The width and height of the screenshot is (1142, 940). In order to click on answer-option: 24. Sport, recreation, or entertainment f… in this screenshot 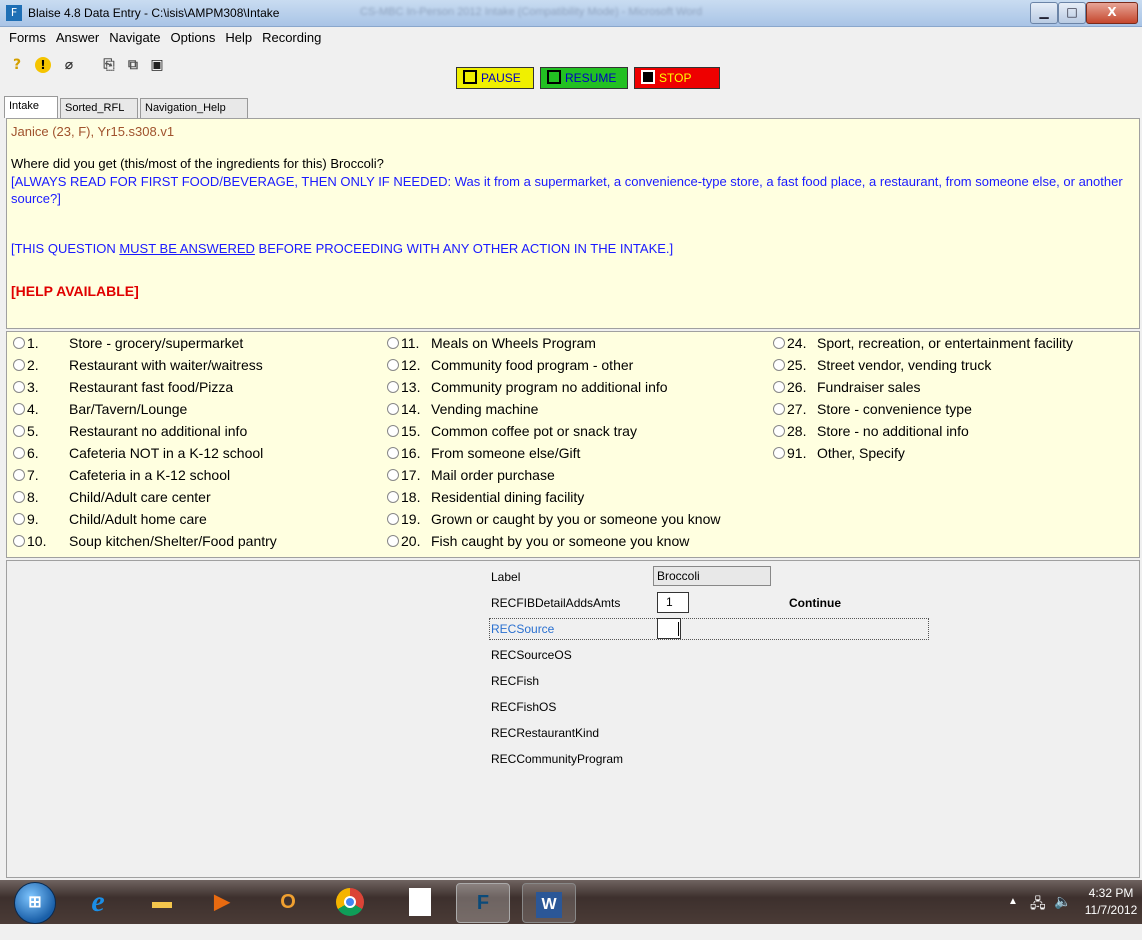, I will do `click(923, 346)`.